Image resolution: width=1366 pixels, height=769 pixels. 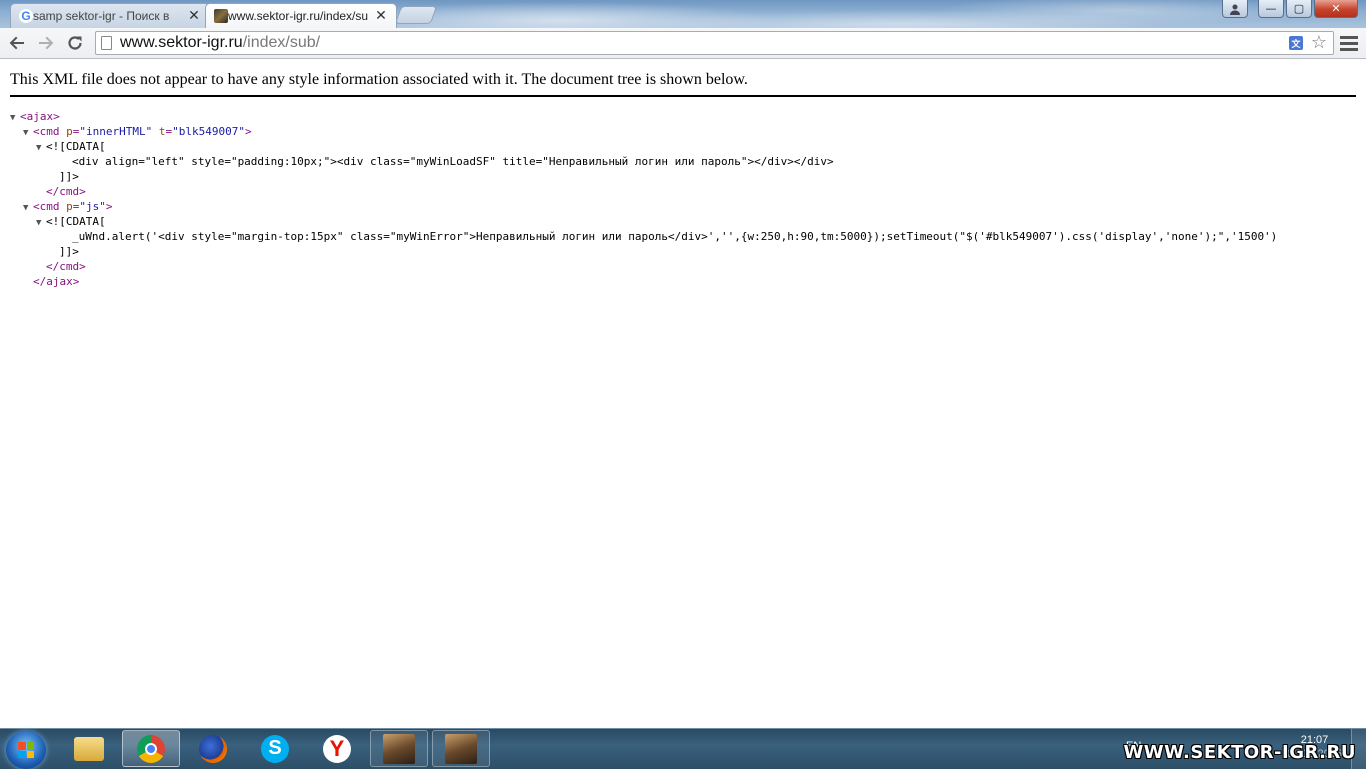 What do you see at coordinates (101, 16) in the screenshot?
I see `tab-title: samp sektor-igr - Поиск в` at bounding box center [101, 16].